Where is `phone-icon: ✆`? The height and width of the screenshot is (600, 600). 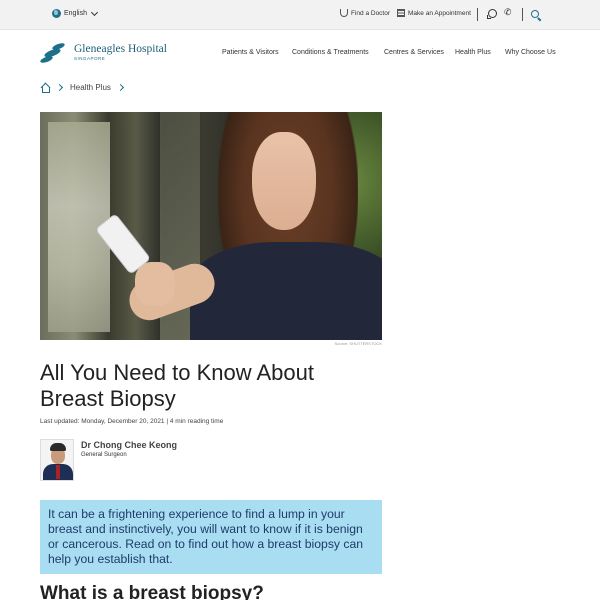 phone-icon: ✆ is located at coordinates (508, 12).